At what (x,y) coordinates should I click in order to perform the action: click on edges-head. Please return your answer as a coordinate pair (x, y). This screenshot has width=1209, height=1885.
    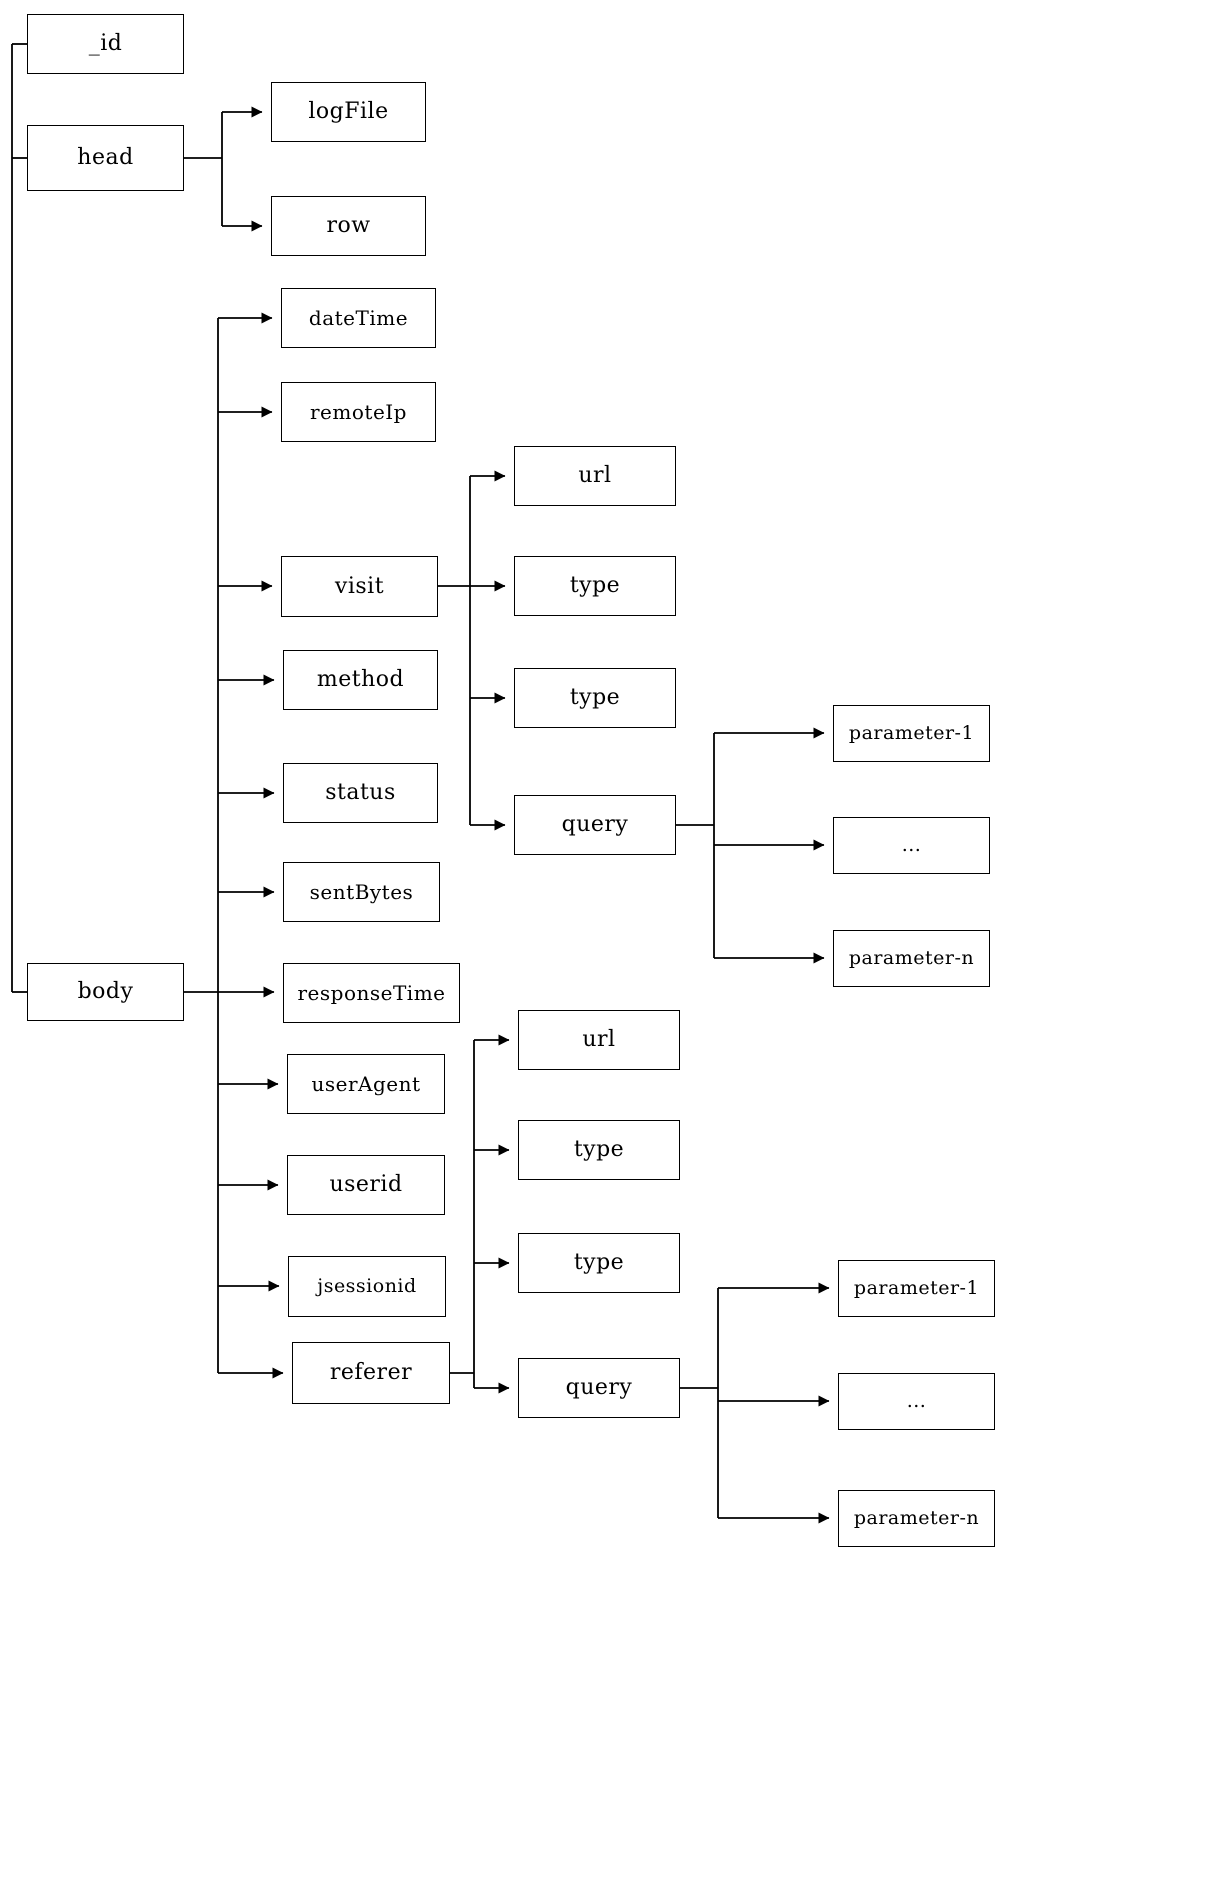
    Looking at the image, I should click on (223, 169).